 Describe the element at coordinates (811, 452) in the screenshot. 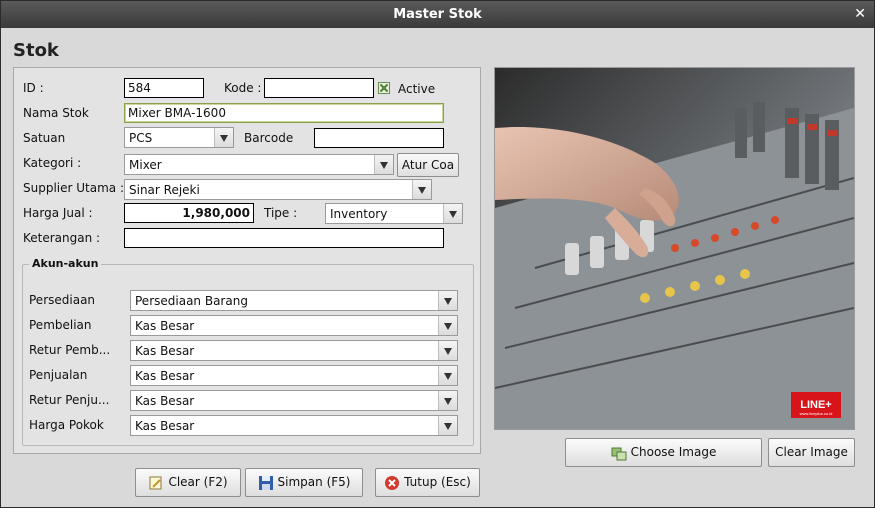

I see `clear-image-button: Clear Image` at that location.